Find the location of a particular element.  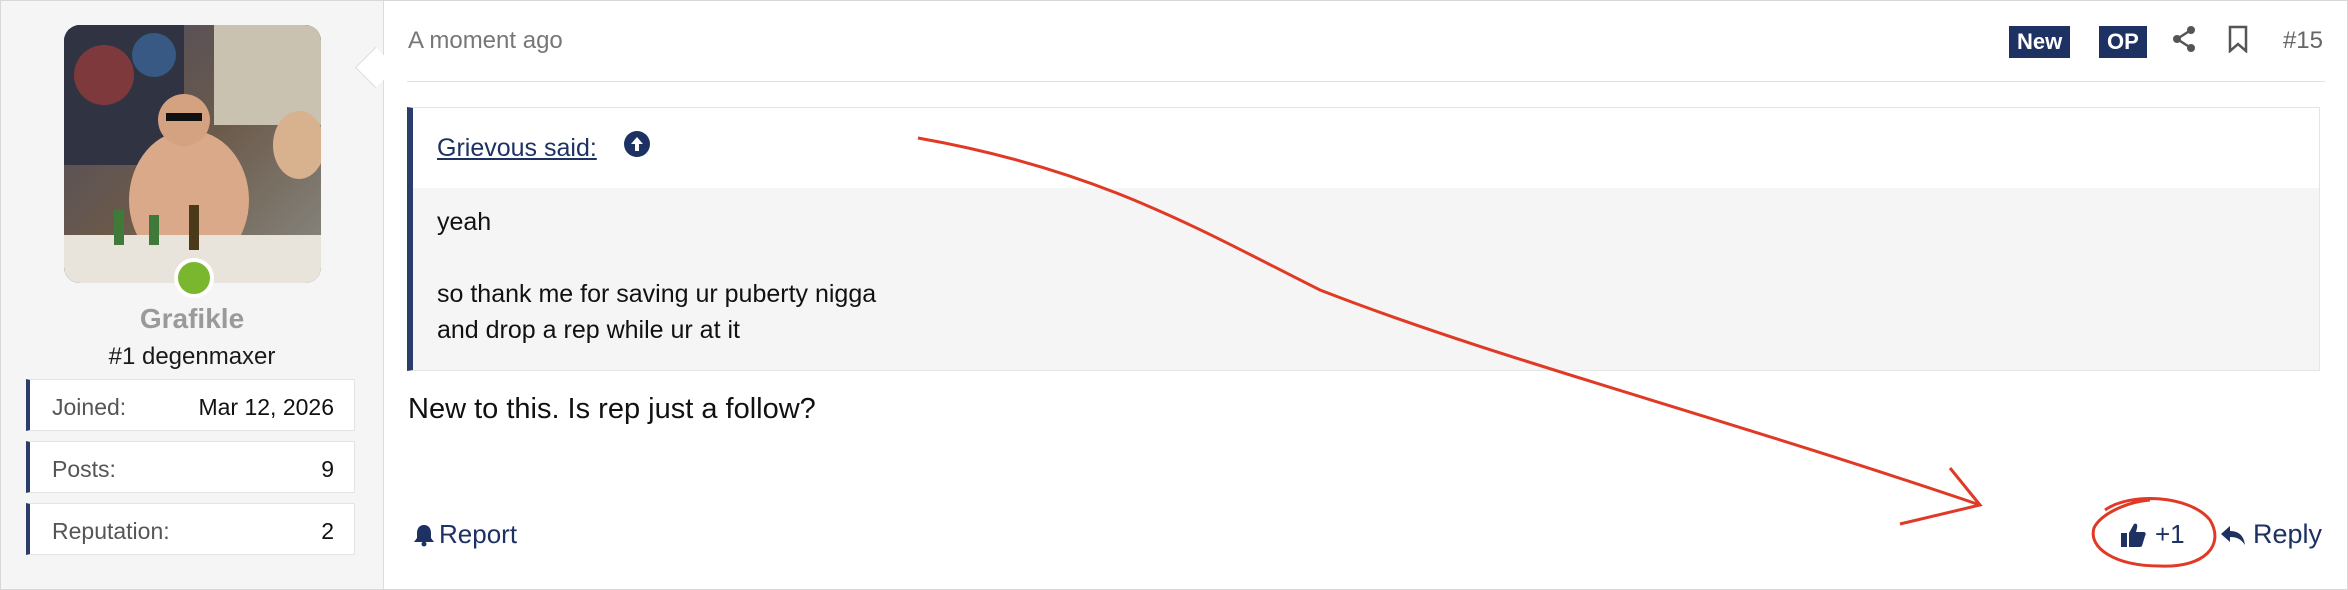

bookmark-icon is located at coordinates (2238, 41).